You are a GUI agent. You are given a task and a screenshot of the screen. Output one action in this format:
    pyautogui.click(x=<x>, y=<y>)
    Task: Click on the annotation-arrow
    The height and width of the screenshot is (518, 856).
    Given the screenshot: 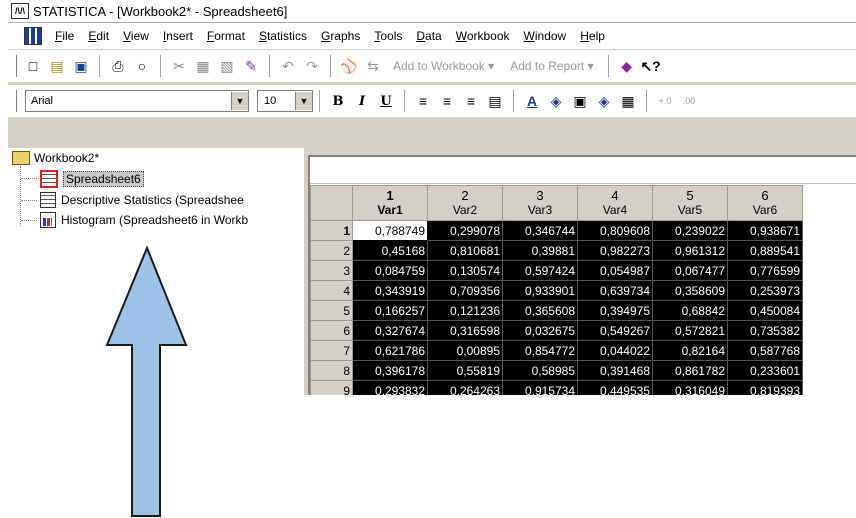 What is the action you would take?
    pyautogui.click(x=146, y=381)
    